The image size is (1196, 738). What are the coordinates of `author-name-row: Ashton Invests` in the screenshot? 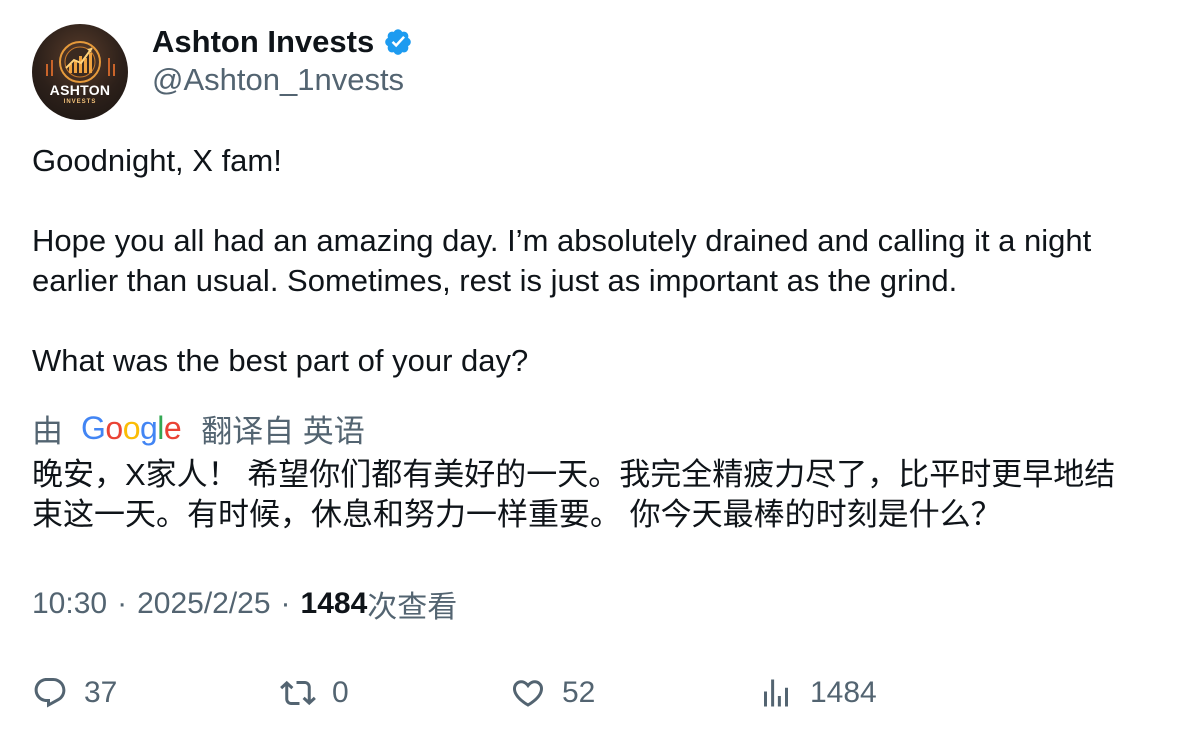 It's located at (282, 42).